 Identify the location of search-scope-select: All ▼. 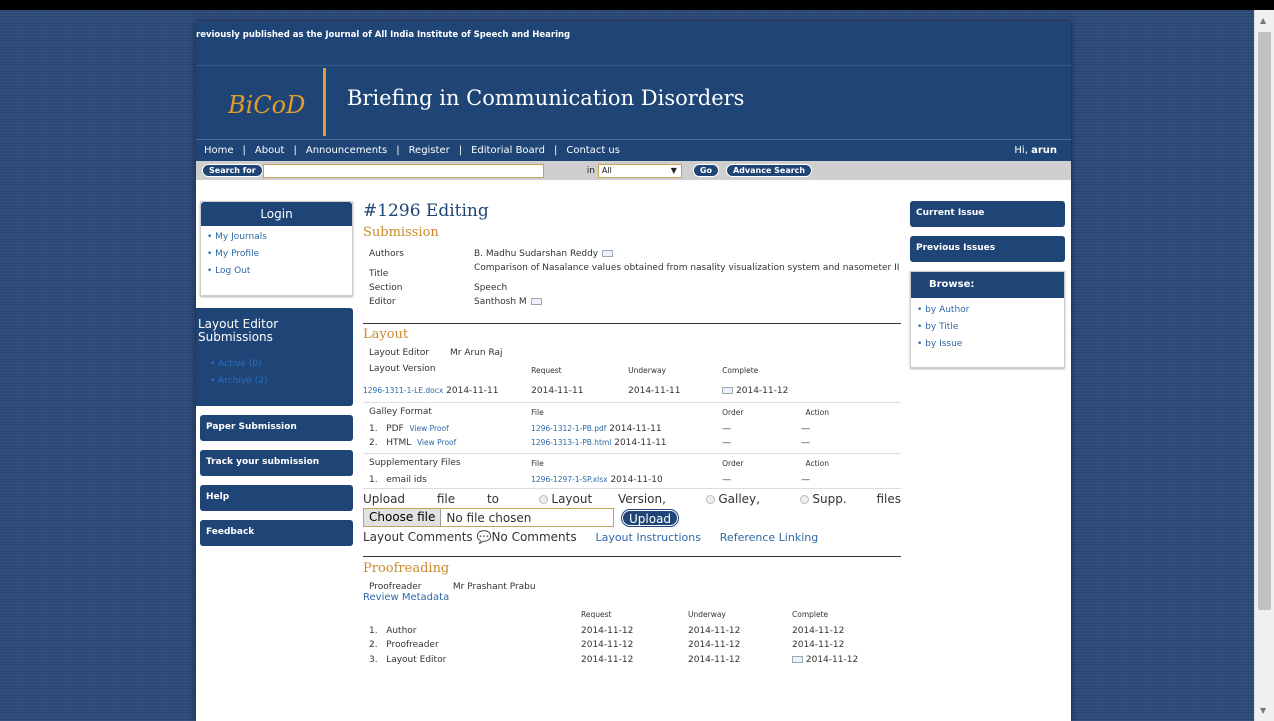
(639, 170).